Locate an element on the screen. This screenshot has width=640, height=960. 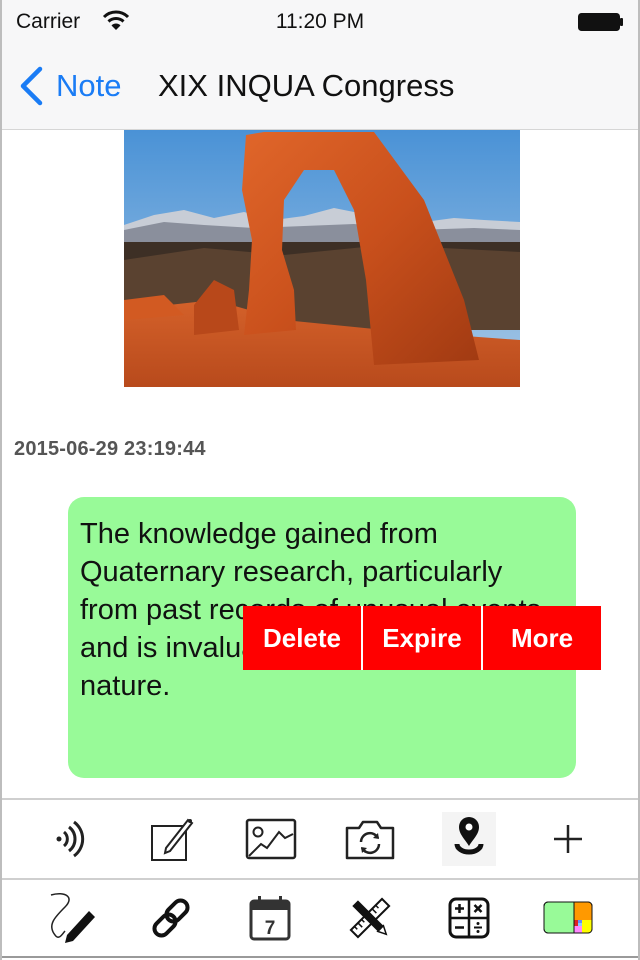
chevron-left-icon is located at coordinates (31, 86).